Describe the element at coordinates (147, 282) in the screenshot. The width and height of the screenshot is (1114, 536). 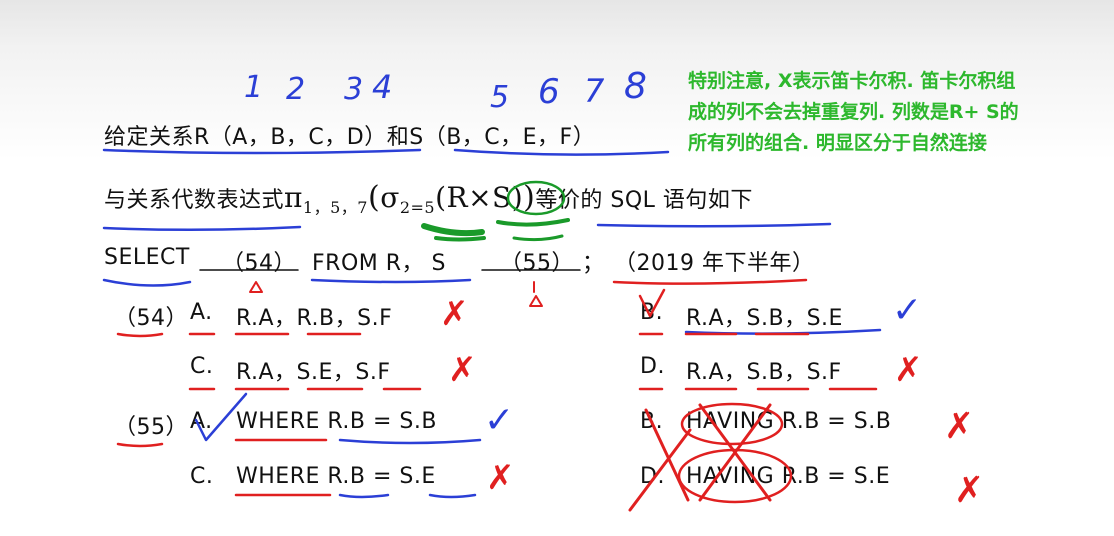
I see `underline-select` at that location.